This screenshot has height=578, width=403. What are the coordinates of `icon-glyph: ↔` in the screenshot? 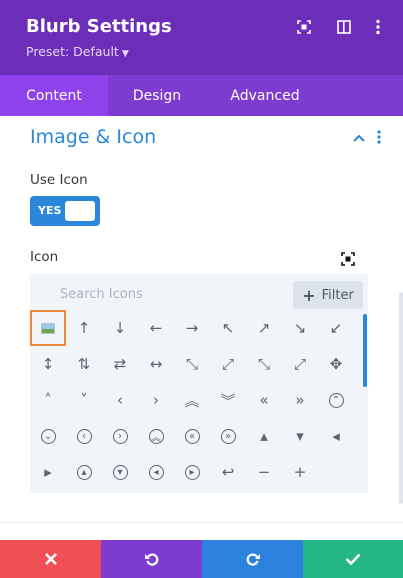 It's located at (156, 364).